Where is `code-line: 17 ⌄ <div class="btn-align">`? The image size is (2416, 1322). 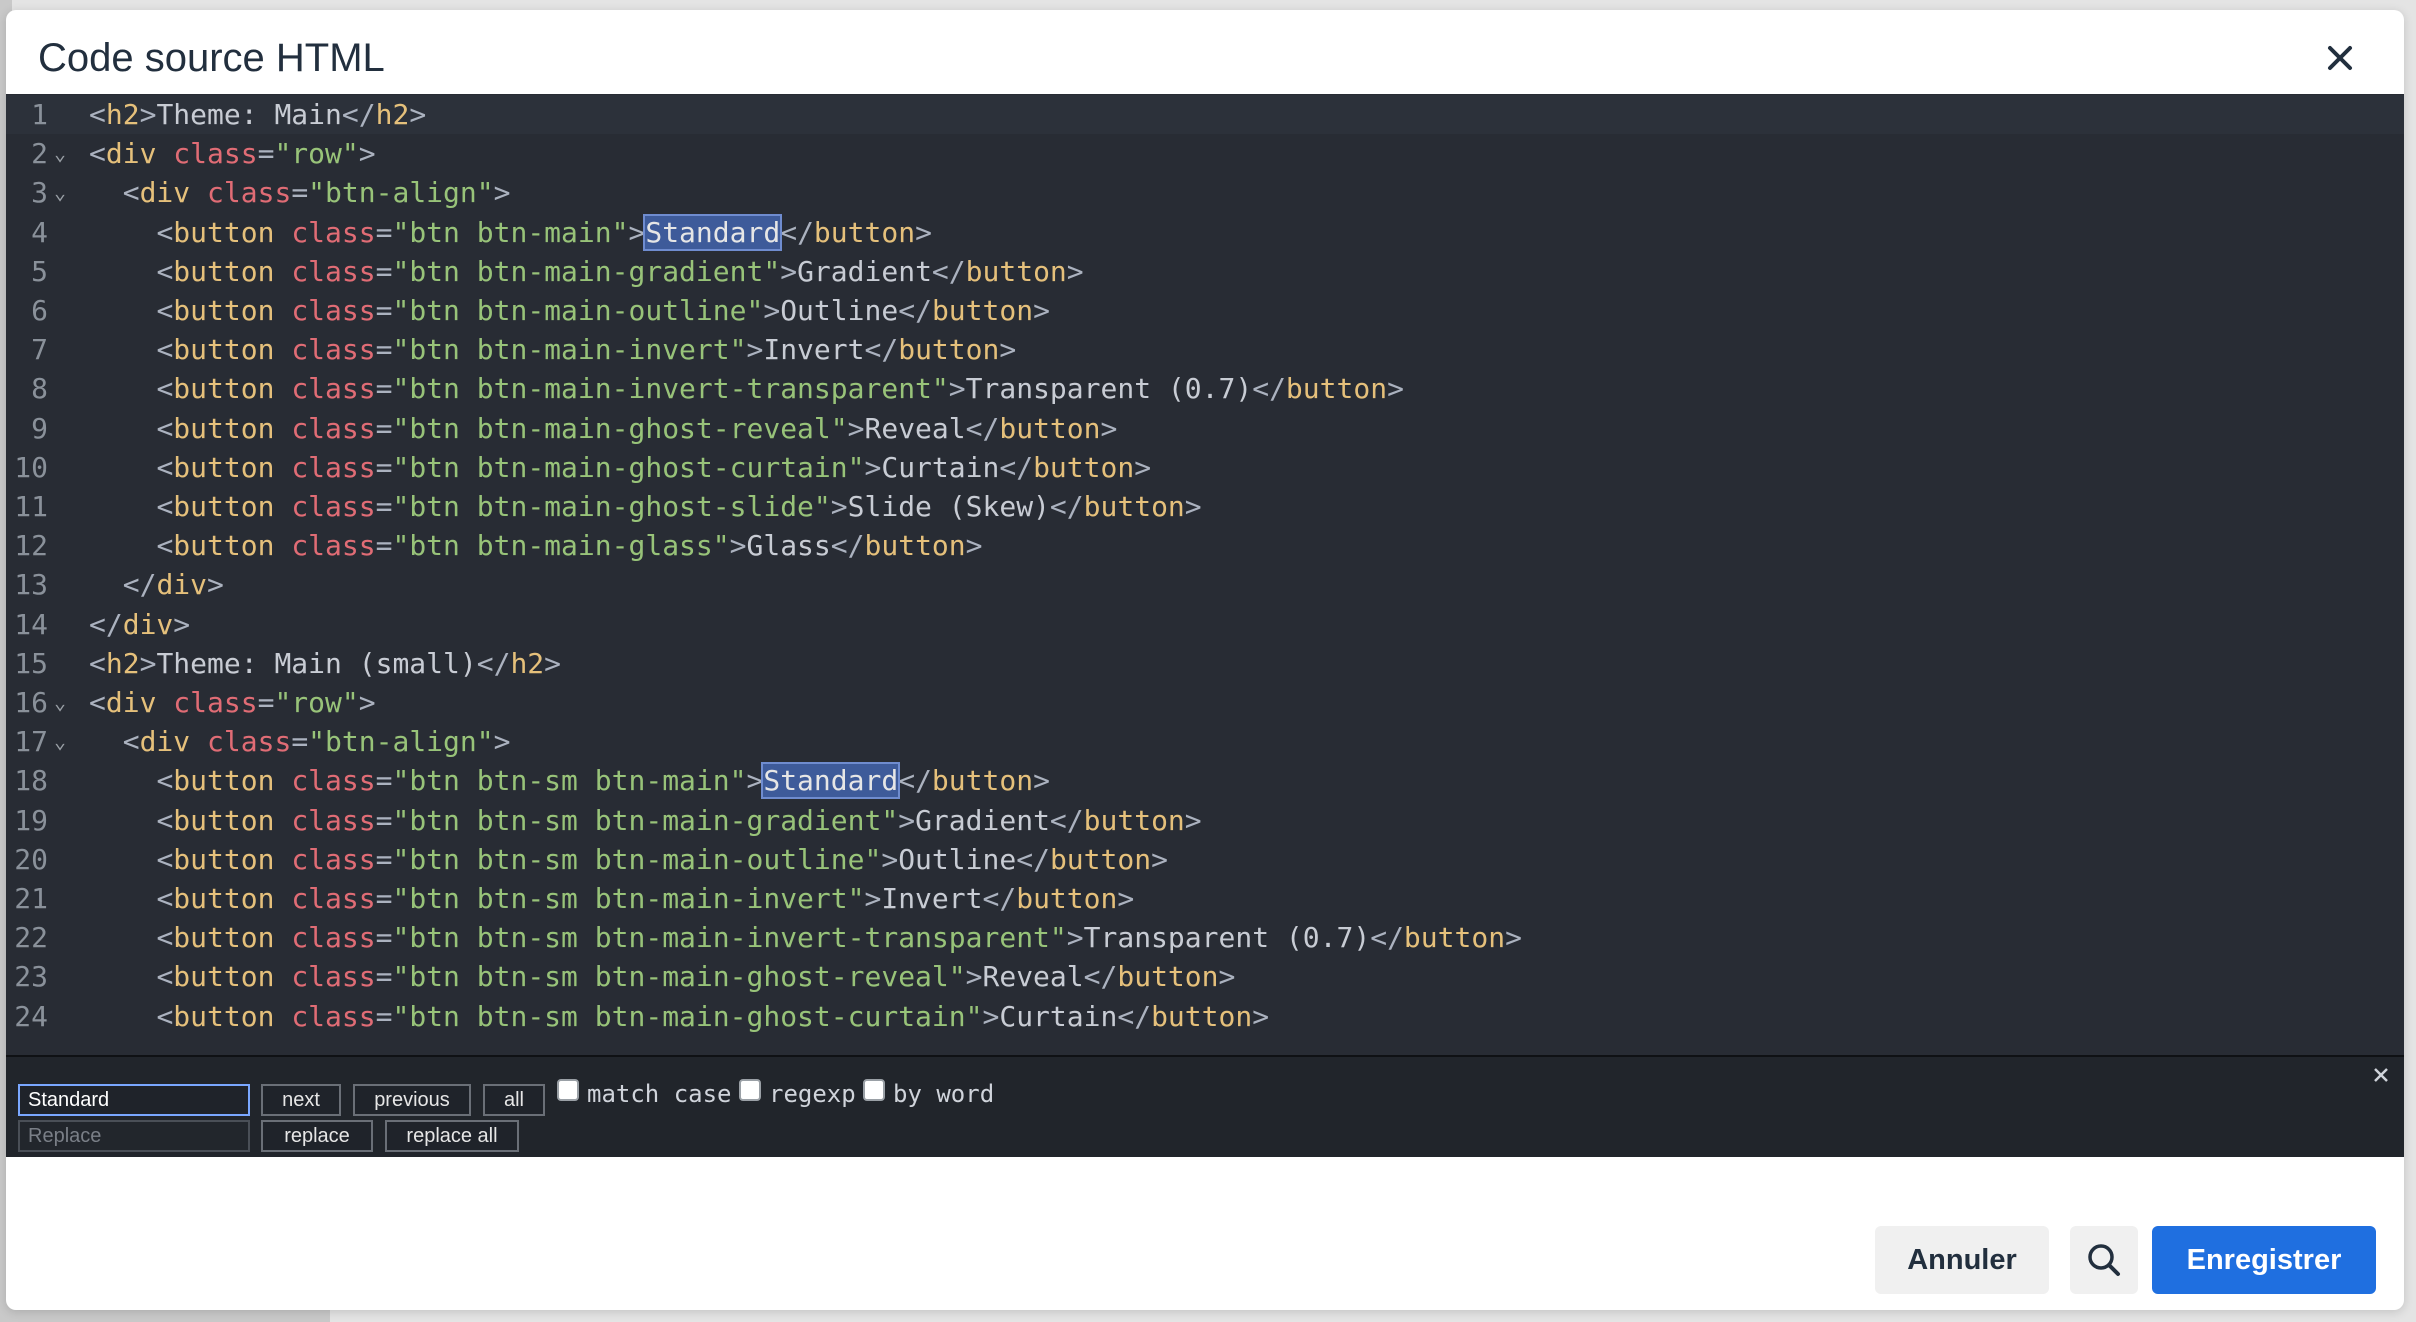 code-line: 17 ⌄ <div class="btn-align"> is located at coordinates (1205, 741).